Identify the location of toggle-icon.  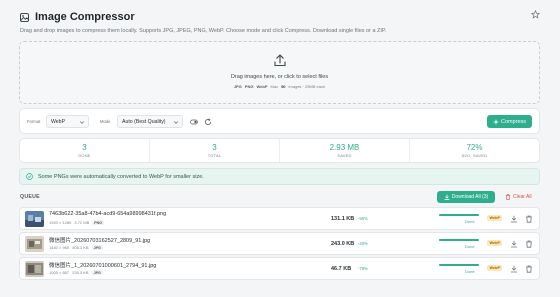
(194, 121).